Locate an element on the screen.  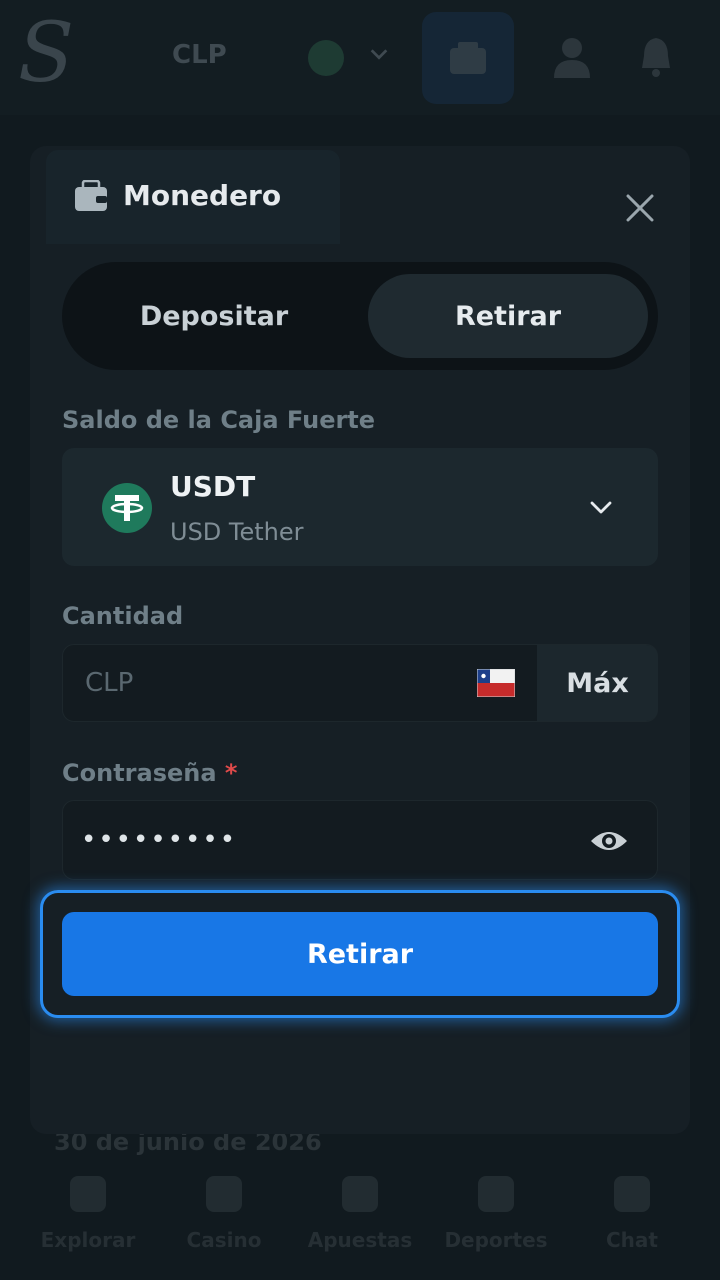
vault-balance-label: Saldo de la Caja Fuerte is located at coordinates (219, 420).